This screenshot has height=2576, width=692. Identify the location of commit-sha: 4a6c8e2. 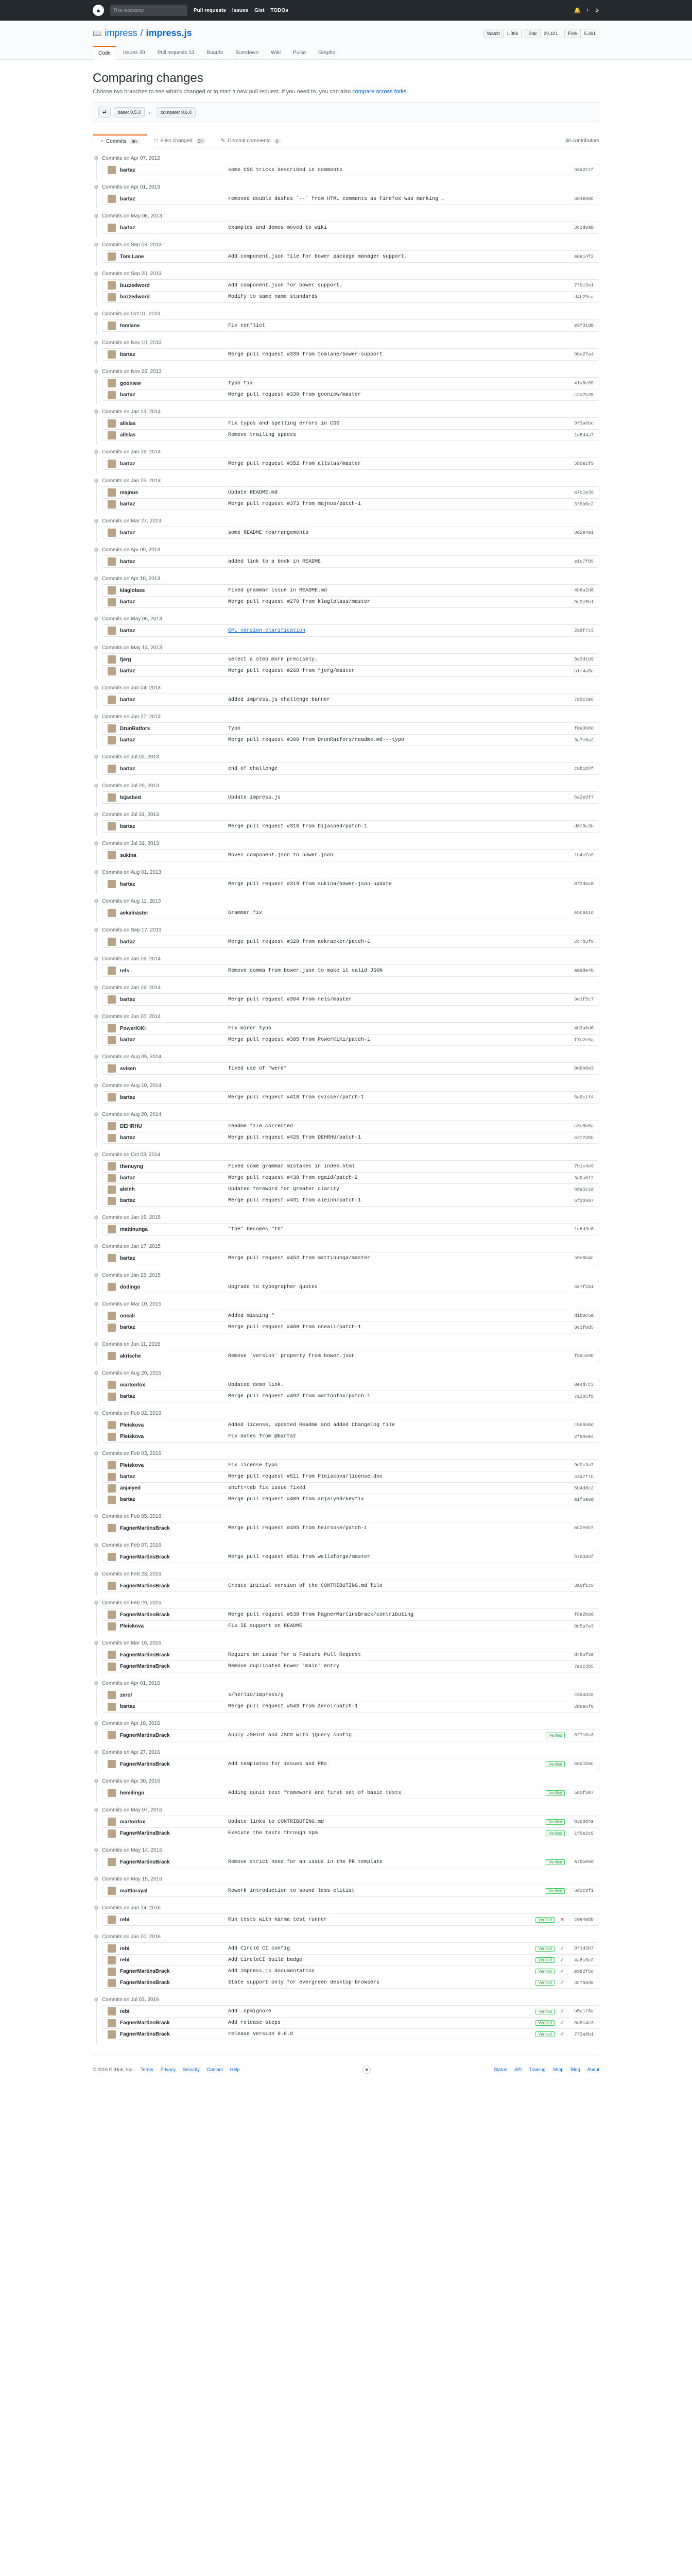
(581, 1960).